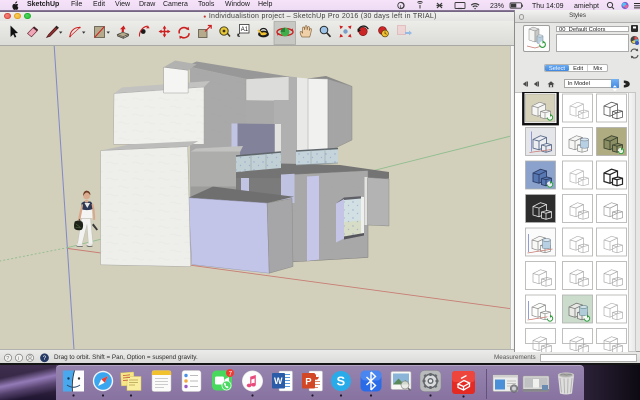  What do you see at coordinates (586, 6) in the screenshot?
I see `svg-text: amiehpt` at bounding box center [586, 6].